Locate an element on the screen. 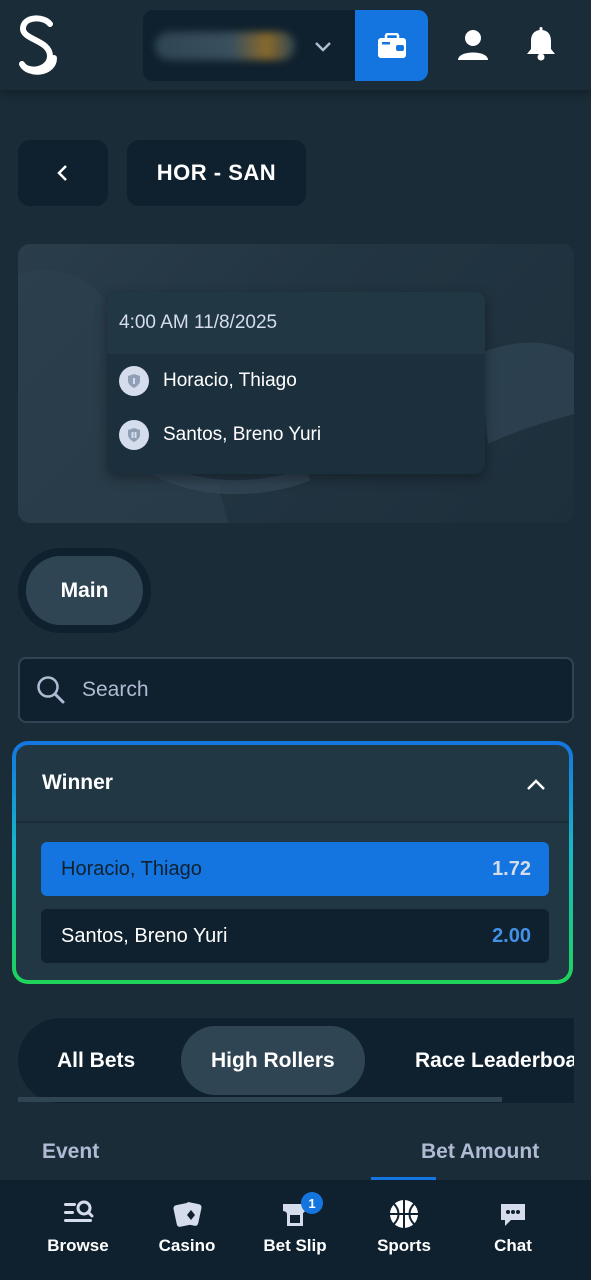 The height and width of the screenshot is (1280, 591). bets-tabs: All Bets High Rollers Race Leaderboard is located at coordinates (296, 1060).